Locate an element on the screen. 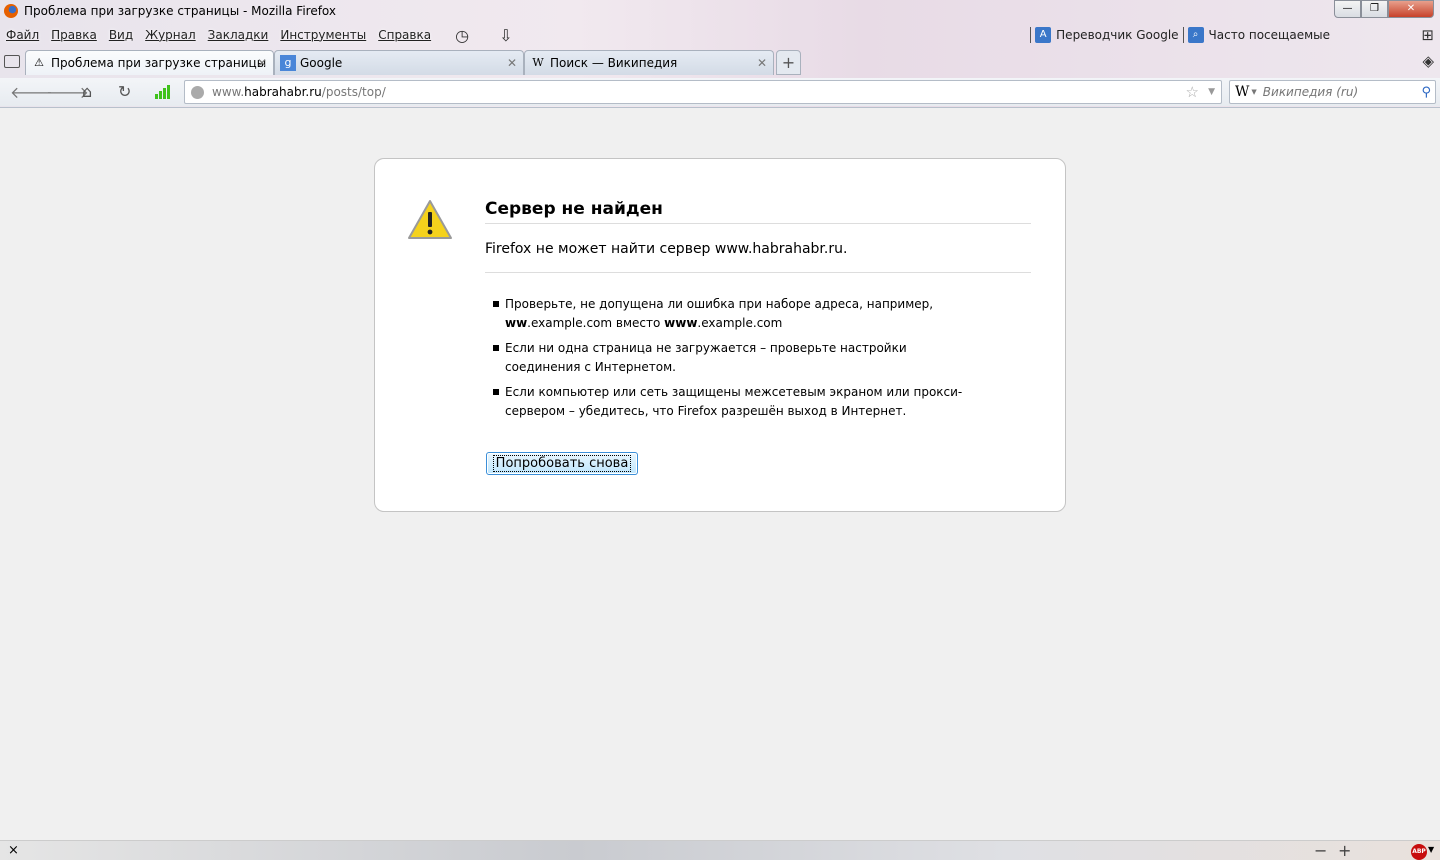 The image size is (1440, 860). frequent-icon: ⌕ is located at coordinates (1195, 35).